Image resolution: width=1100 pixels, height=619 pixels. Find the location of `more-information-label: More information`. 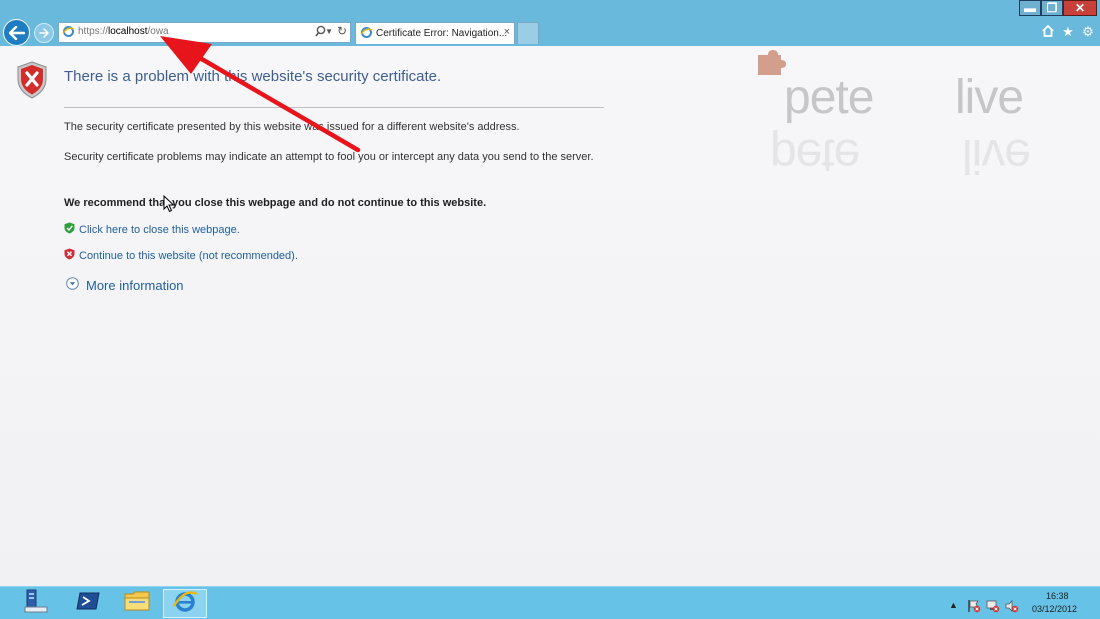

more-information-label: More information is located at coordinates (135, 285).